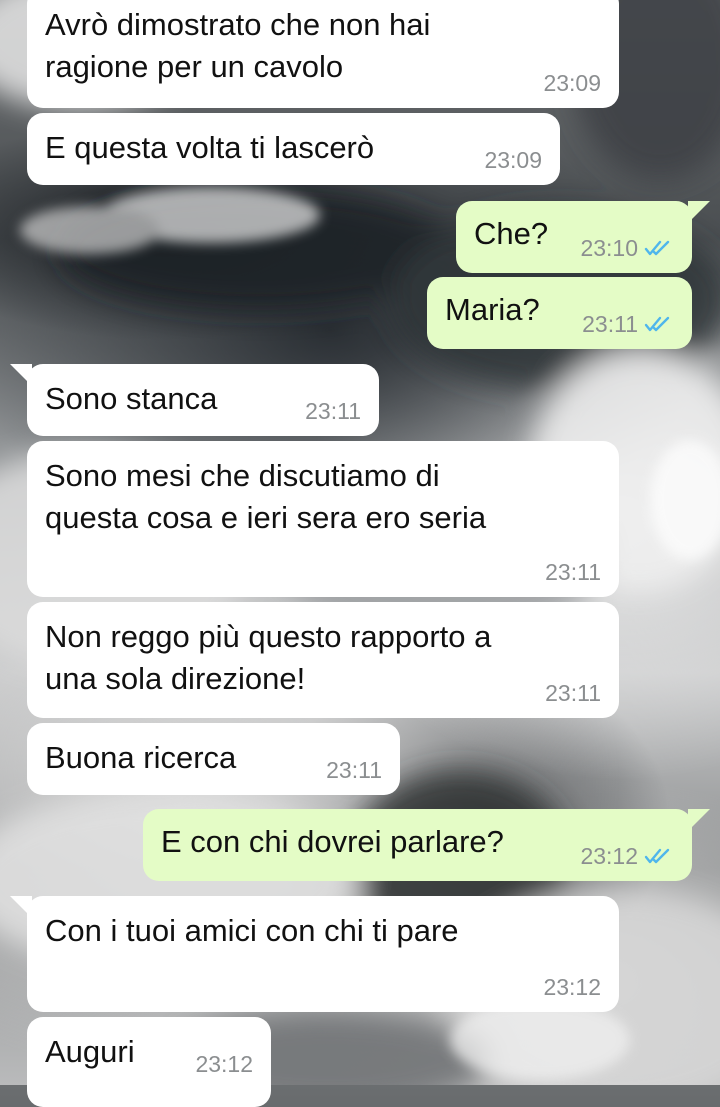 The width and height of the screenshot is (720, 1107). What do you see at coordinates (511, 233) in the screenshot?
I see `message-text: Che?` at bounding box center [511, 233].